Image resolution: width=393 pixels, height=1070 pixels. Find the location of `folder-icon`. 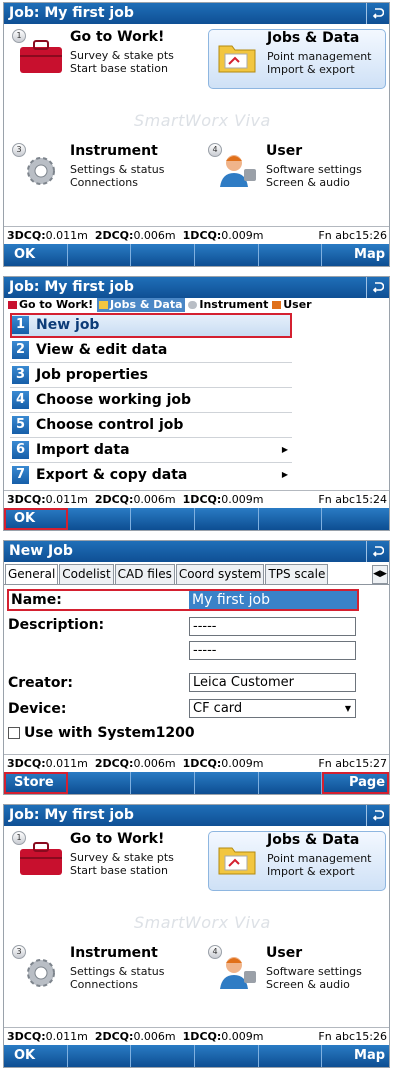

folder-icon is located at coordinates (240, 59).